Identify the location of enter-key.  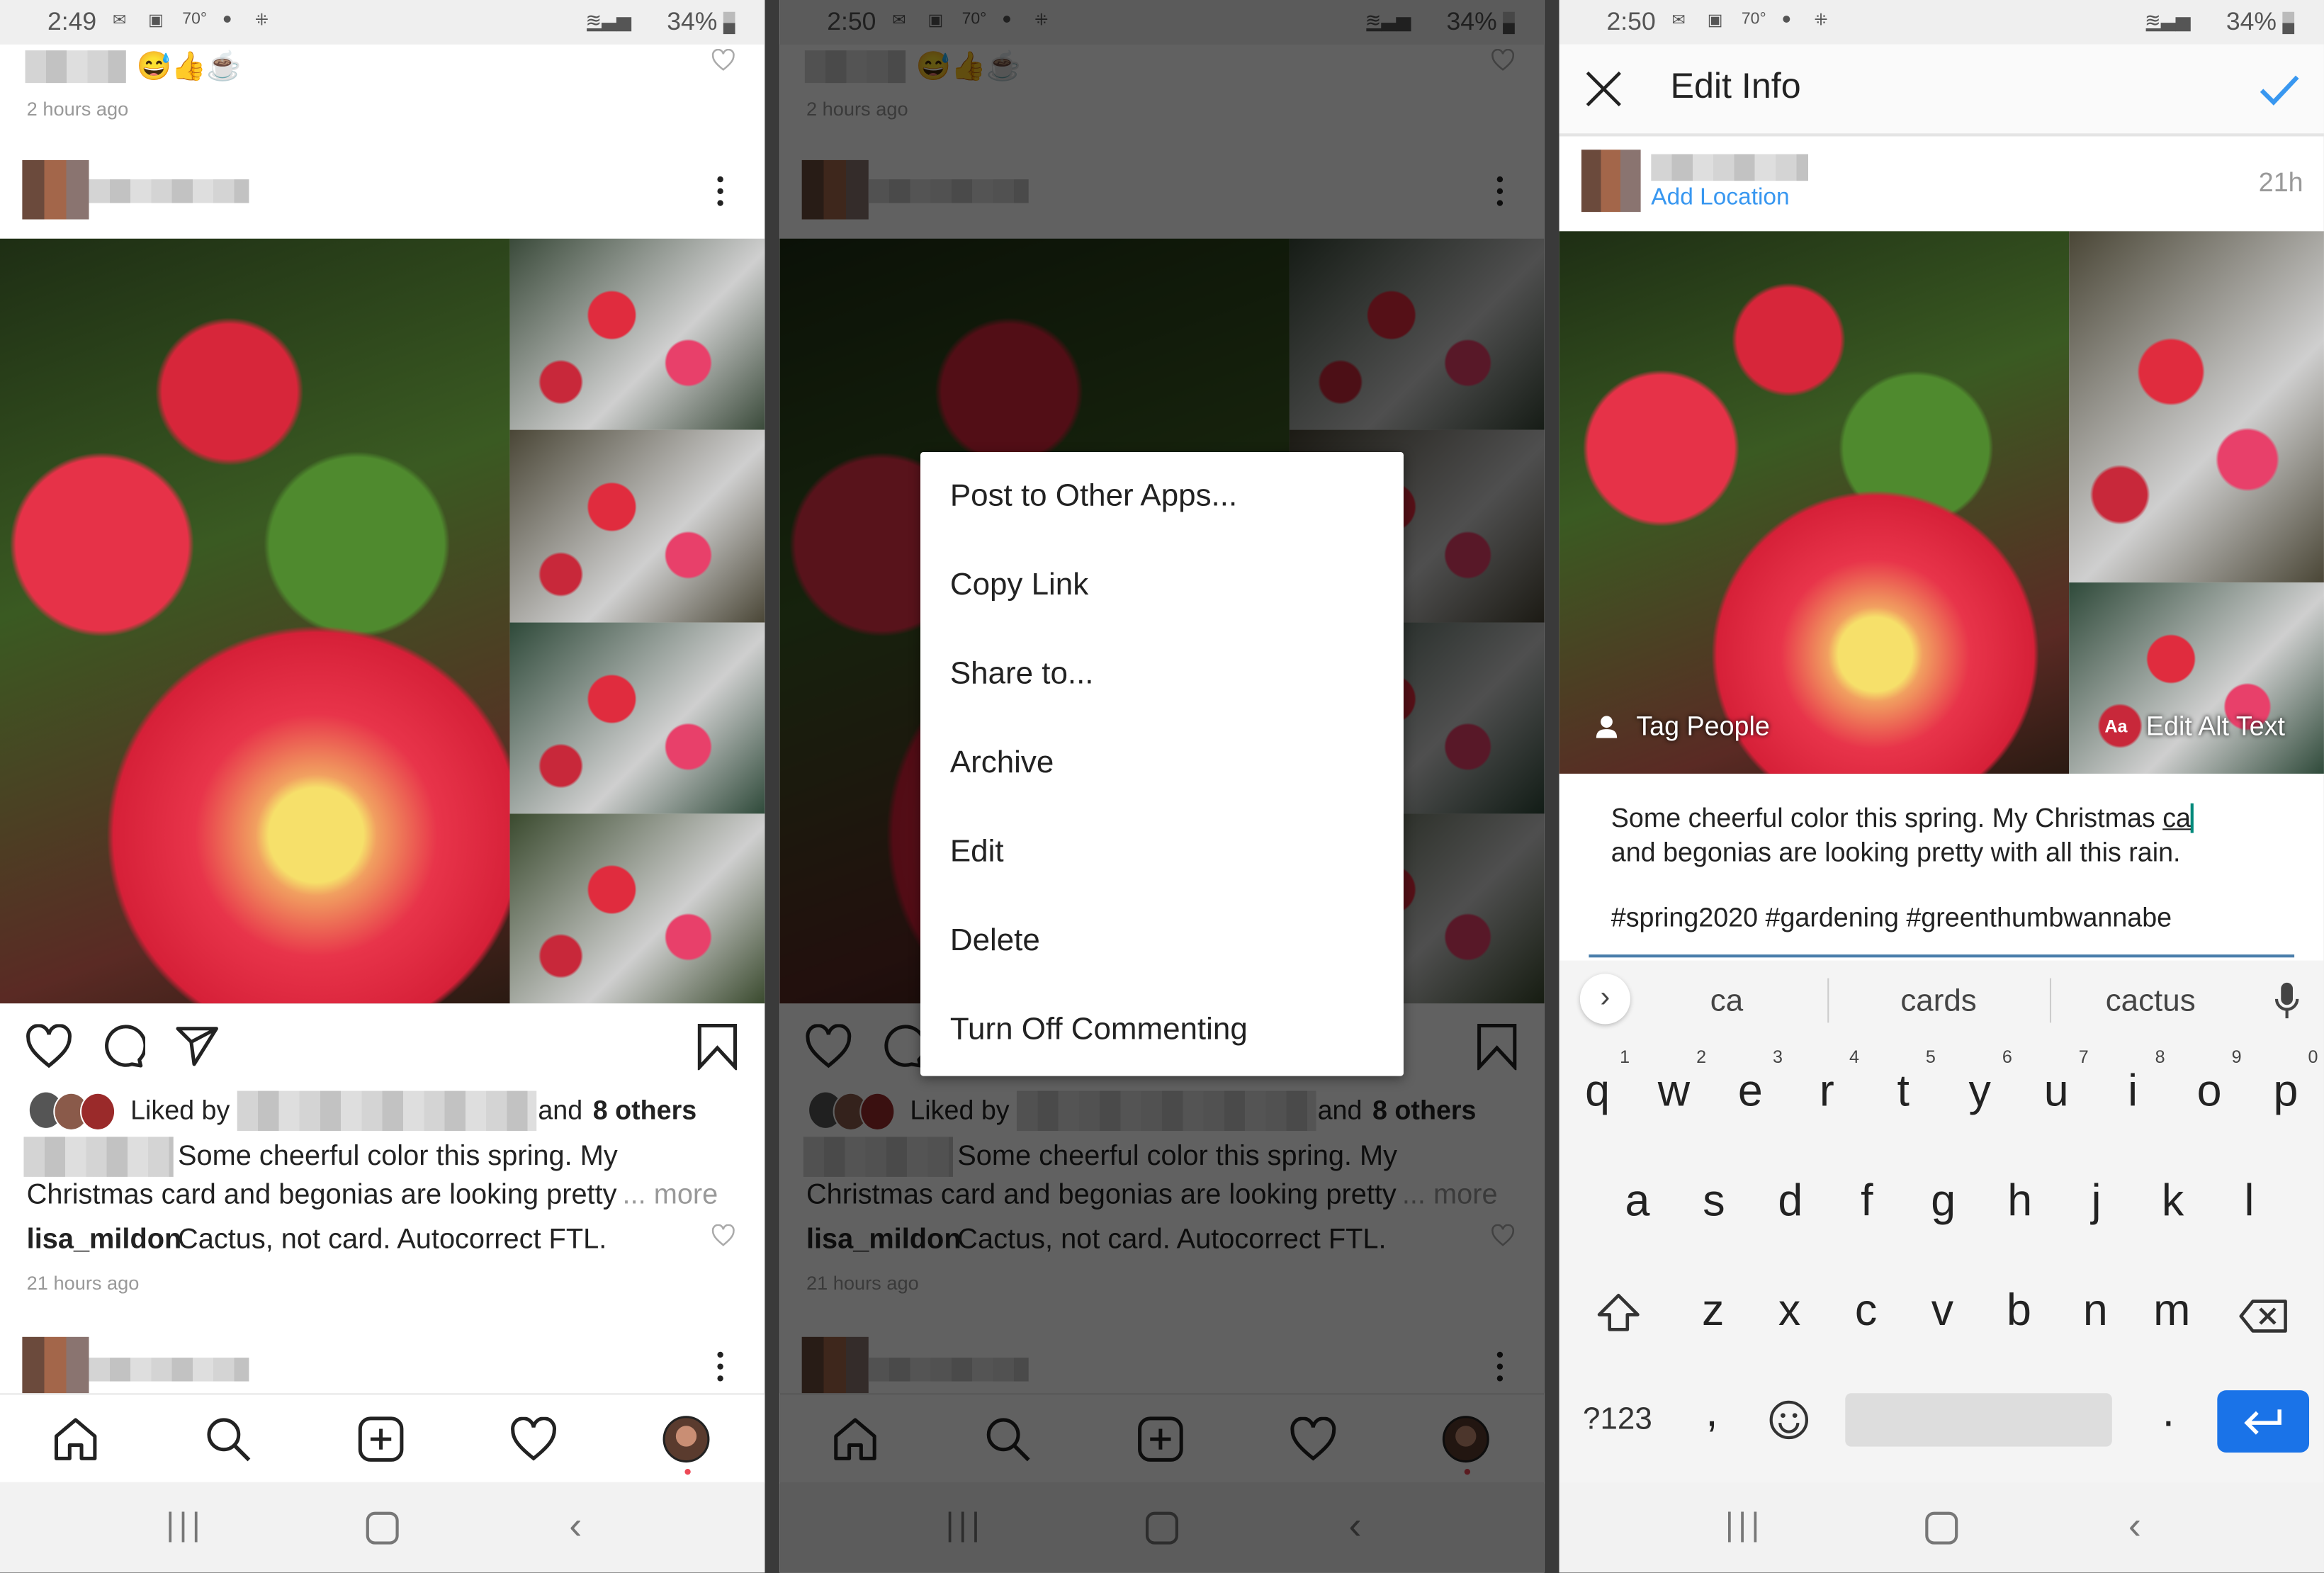
(2263, 1421).